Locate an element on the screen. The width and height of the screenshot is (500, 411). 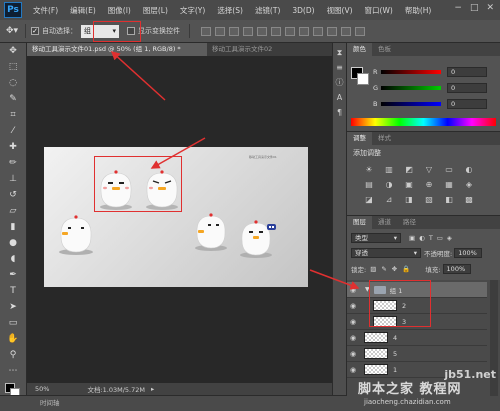
tab-document-02: 移动工具演示文件02 is located at coordinates (269, 49).